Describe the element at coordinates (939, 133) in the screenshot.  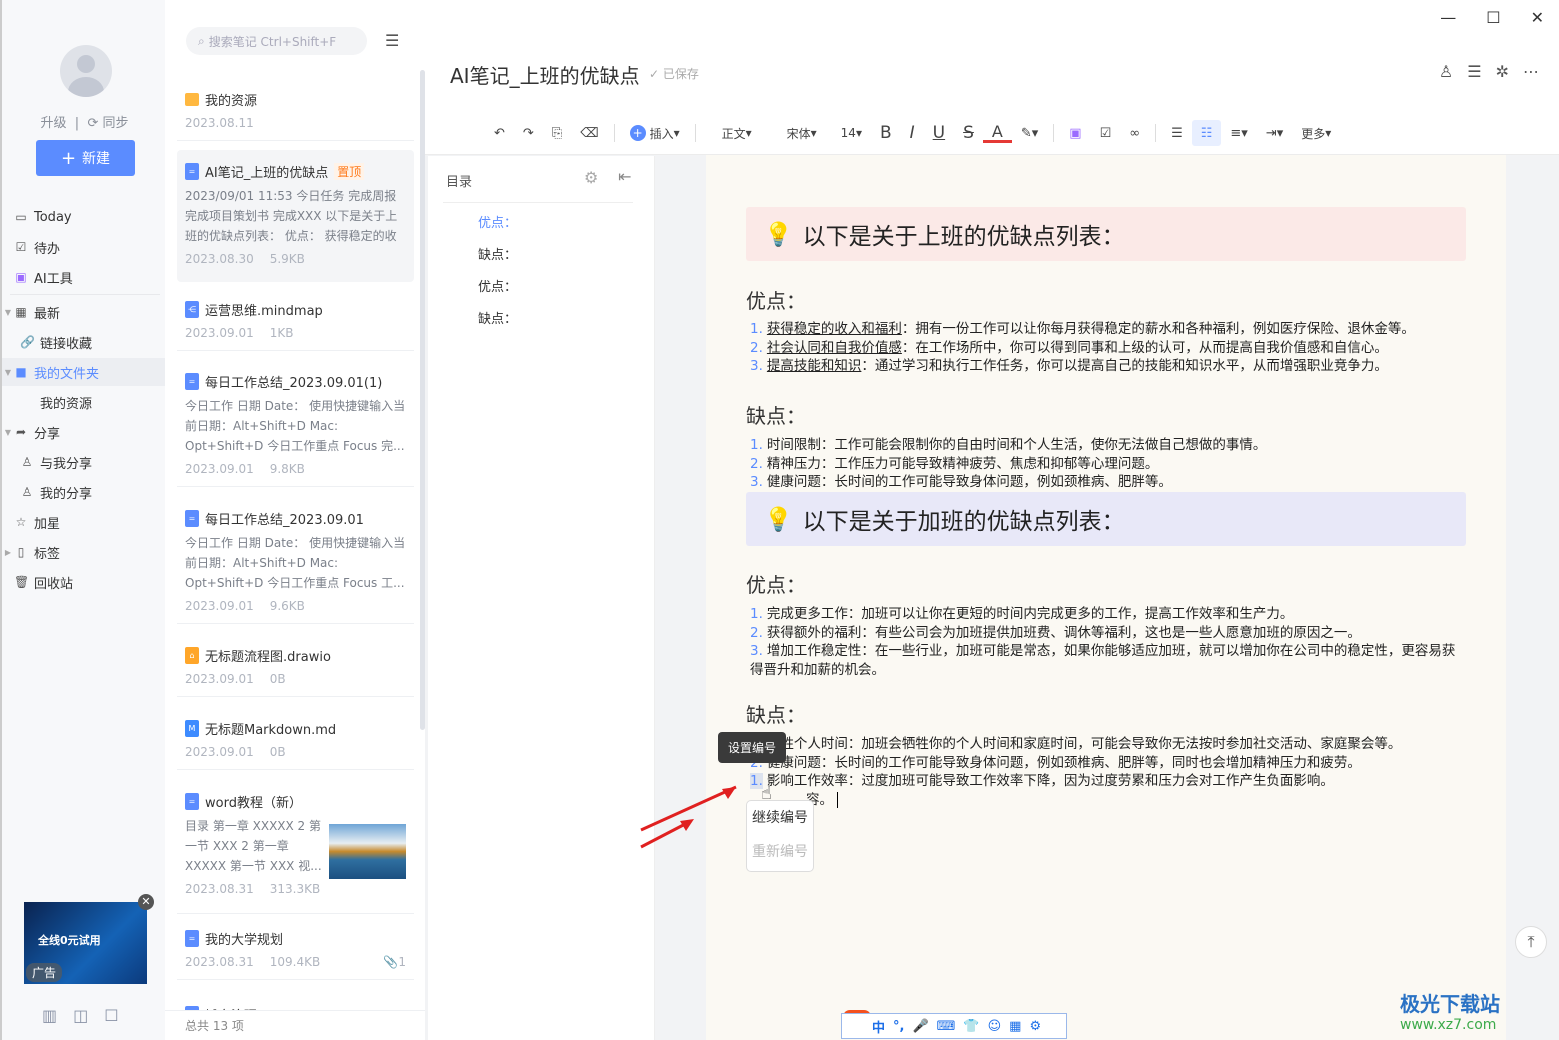
I see `underline-button: U` at that location.